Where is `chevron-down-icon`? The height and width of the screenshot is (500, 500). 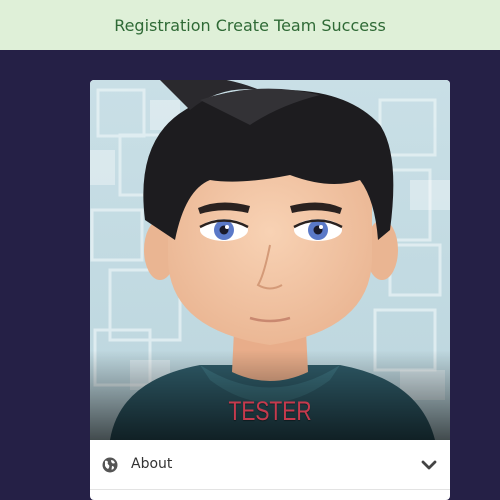
chevron-down-icon is located at coordinates (429, 465).